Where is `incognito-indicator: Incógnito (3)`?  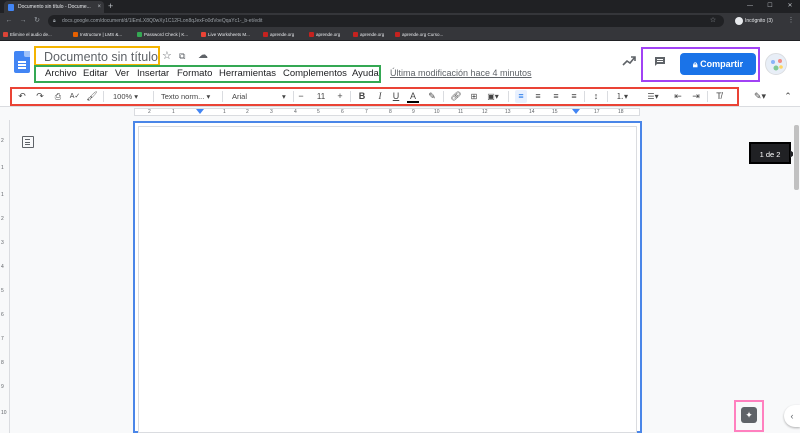
incognito-indicator: Incógnito (3) is located at coordinates (754, 21).